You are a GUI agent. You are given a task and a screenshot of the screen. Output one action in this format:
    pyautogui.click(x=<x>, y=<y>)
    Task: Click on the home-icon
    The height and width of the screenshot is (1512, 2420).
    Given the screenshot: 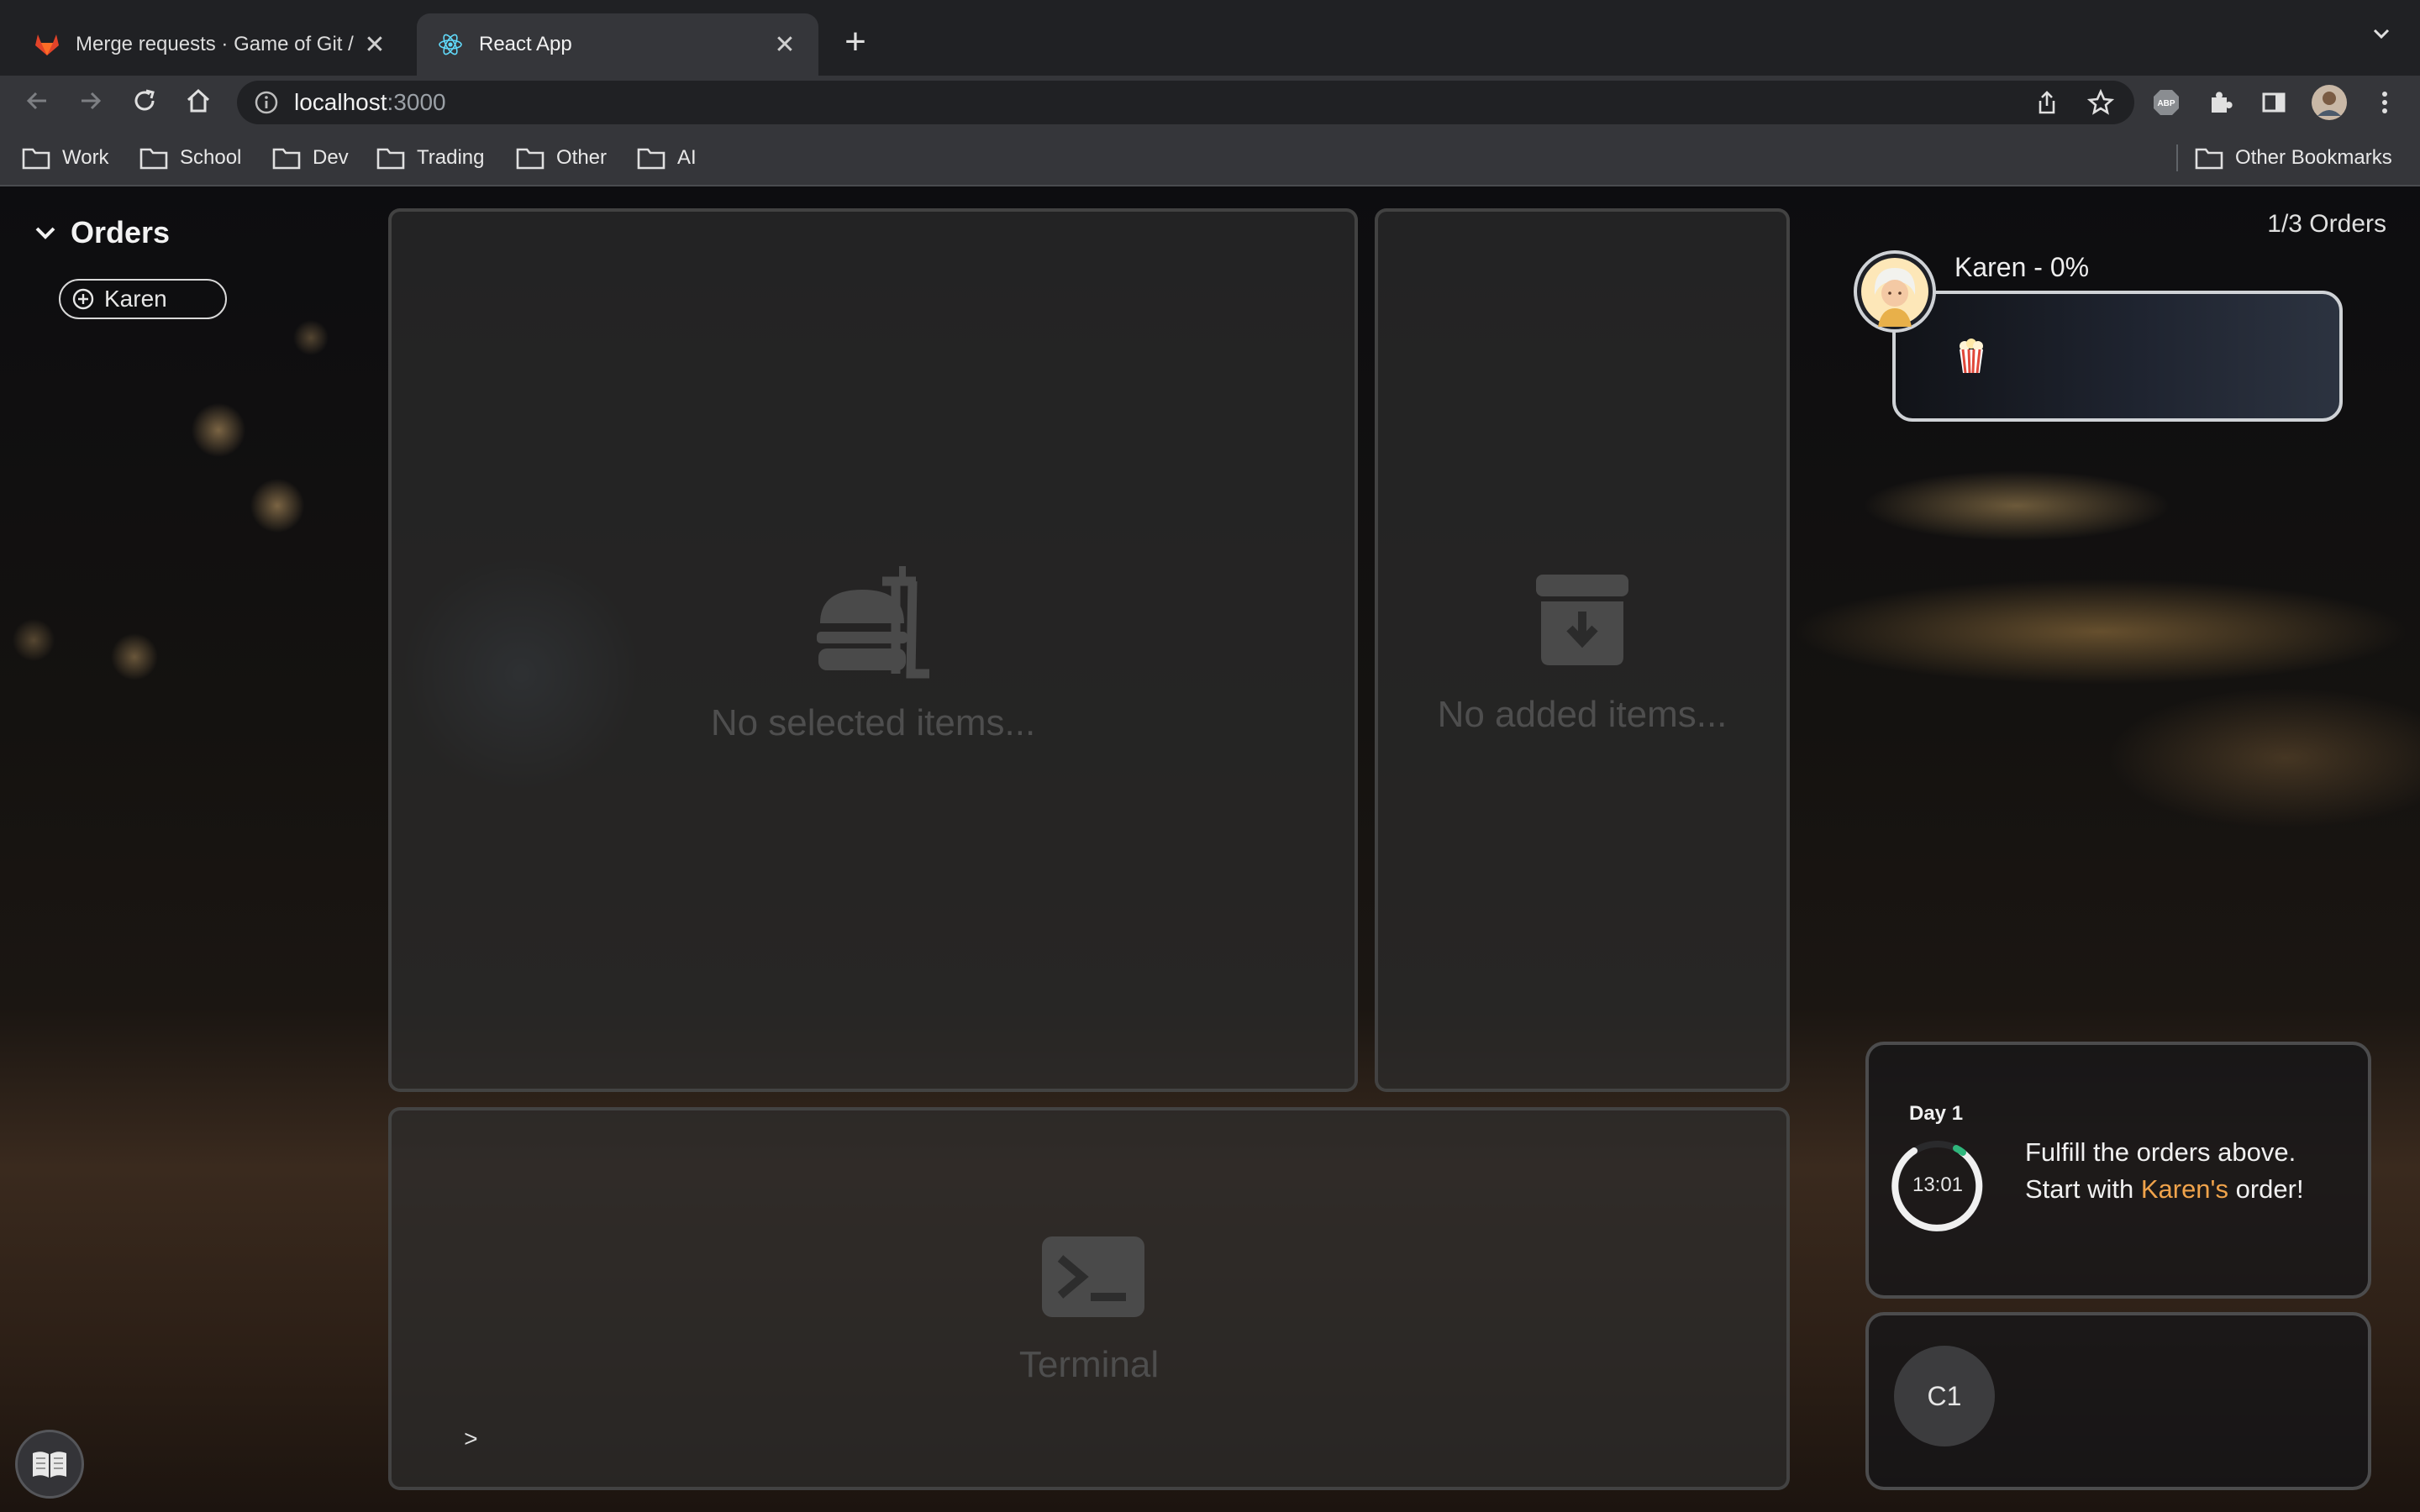 What is the action you would take?
    pyautogui.click(x=199, y=100)
    